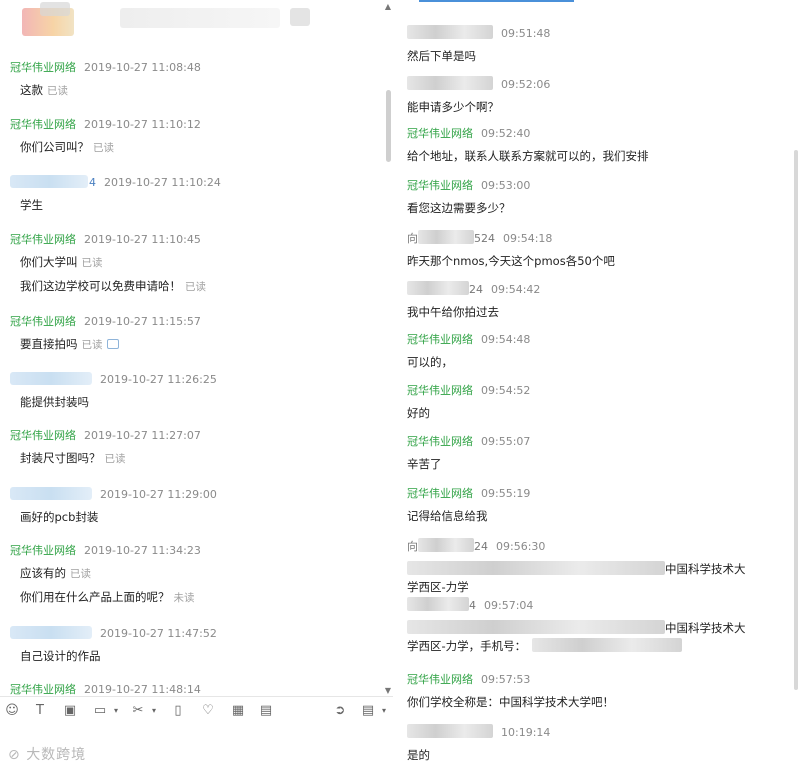 The height and width of the screenshot is (771, 800). I want to click on message-meta: 4 09:57:04, so click(596, 605).